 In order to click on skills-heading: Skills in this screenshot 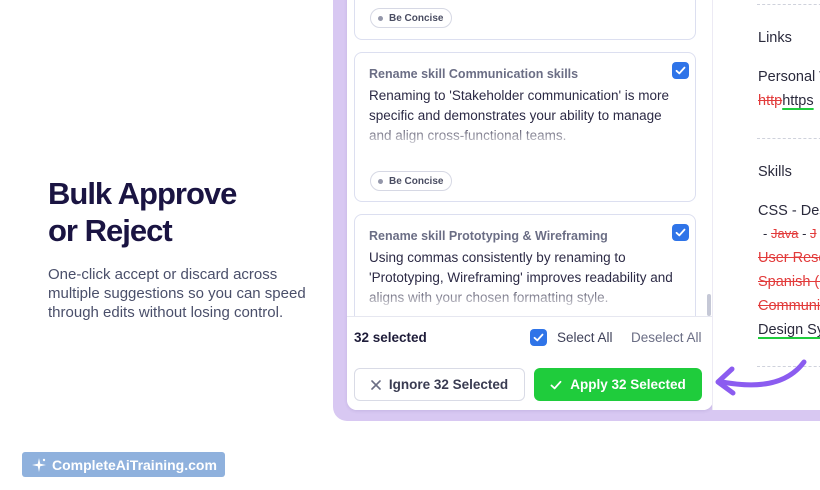, I will do `click(775, 172)`.